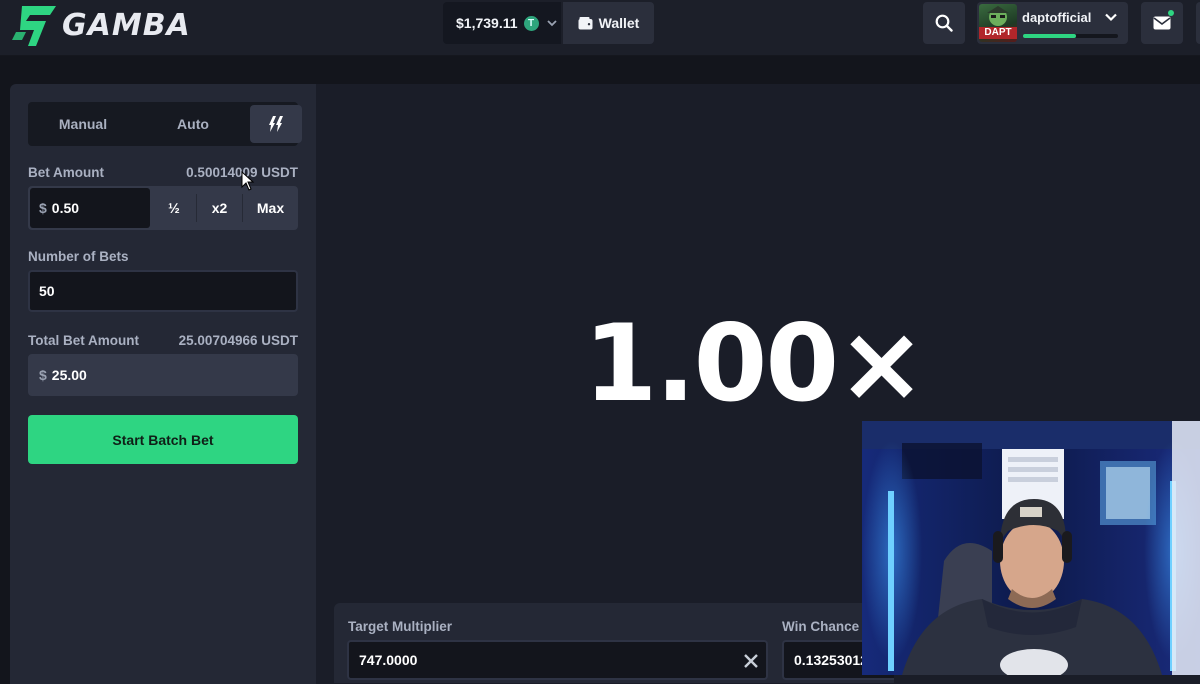 This screenshot has width=1200, height=684. I want to click on wallet-label: Wallet, so click(619, 23).